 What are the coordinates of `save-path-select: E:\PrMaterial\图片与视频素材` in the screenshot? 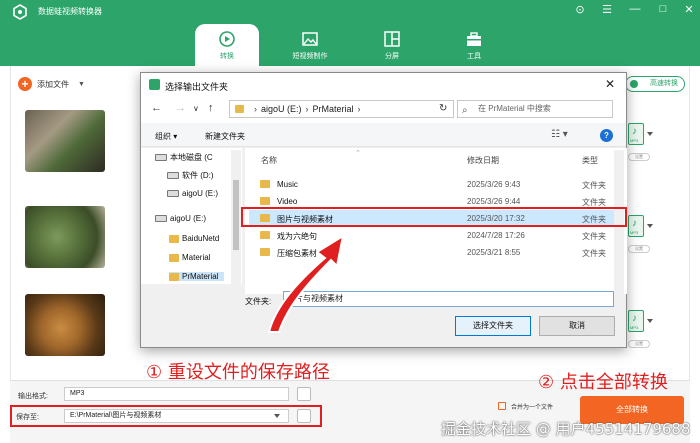 It's located at (176, 416).